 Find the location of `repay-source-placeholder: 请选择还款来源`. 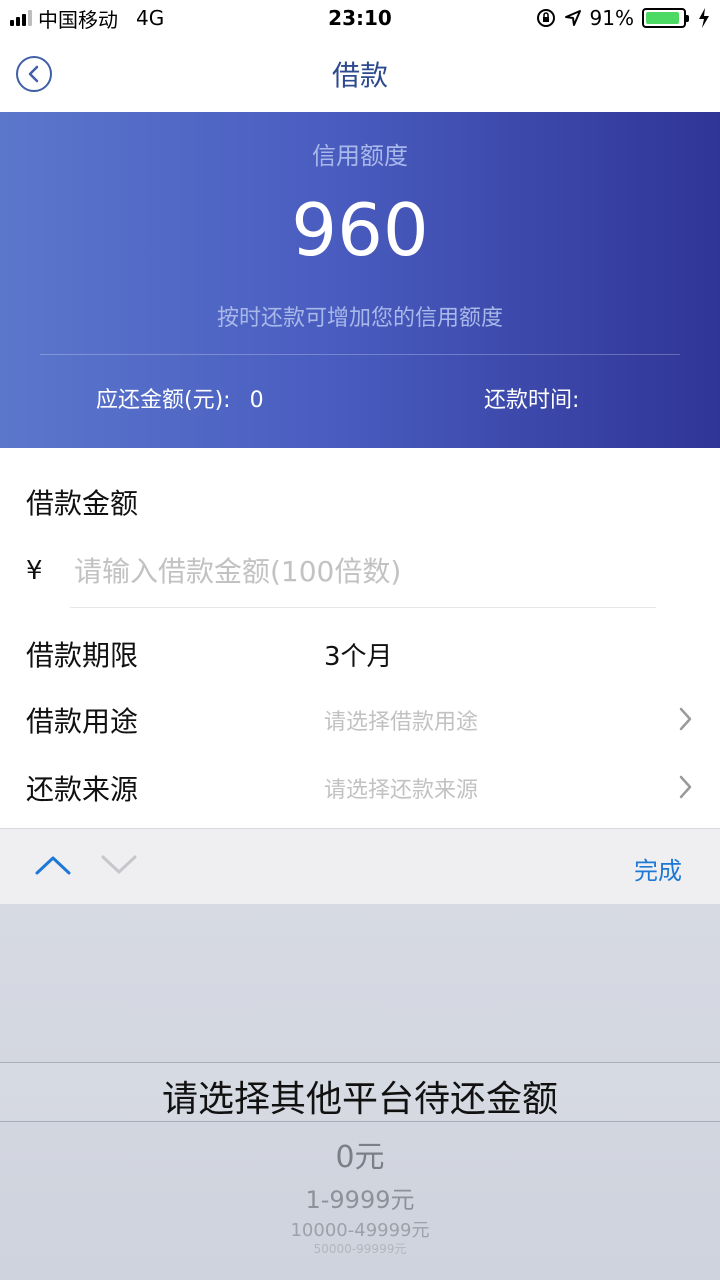

repay-source-placeholder: 请选择还款来源 is located at coordinates (401, 790).